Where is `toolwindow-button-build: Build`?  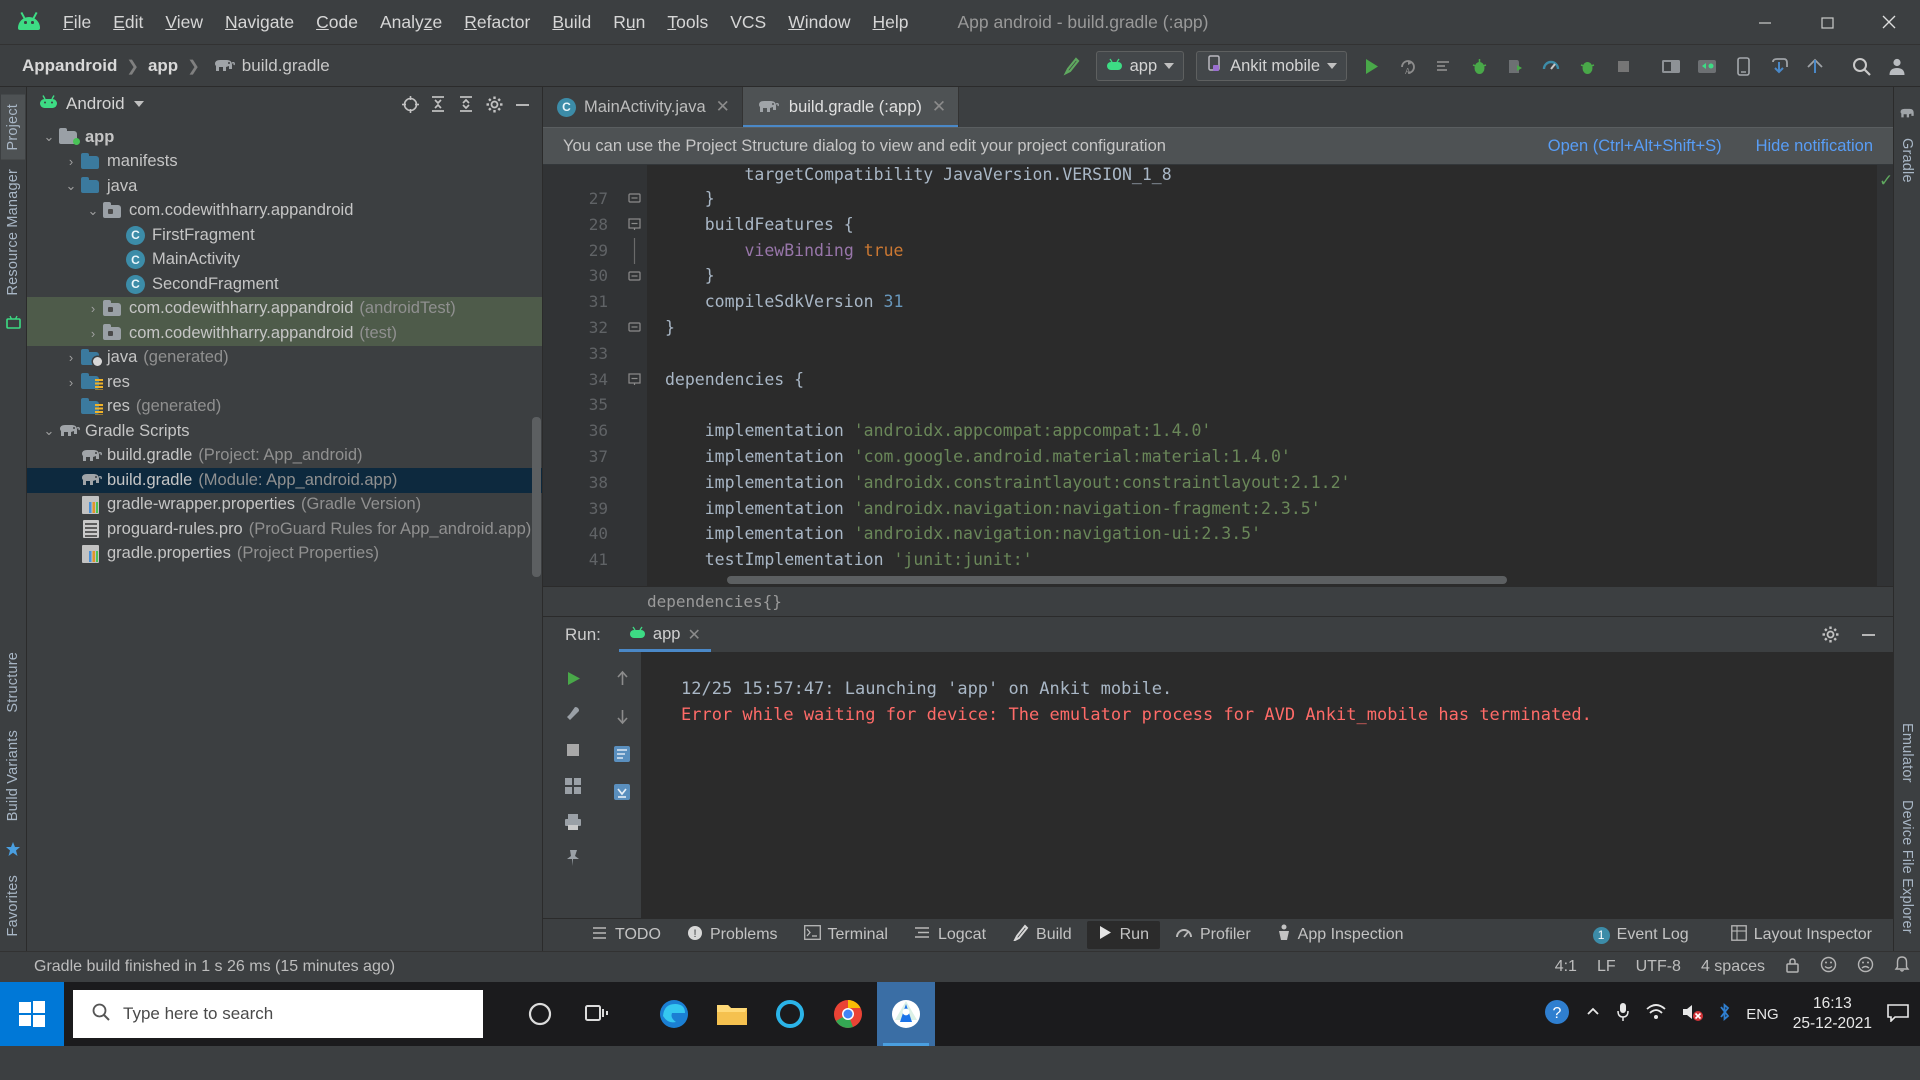
toolwindow-button-build: Build is located at coordinates (1042, 935).